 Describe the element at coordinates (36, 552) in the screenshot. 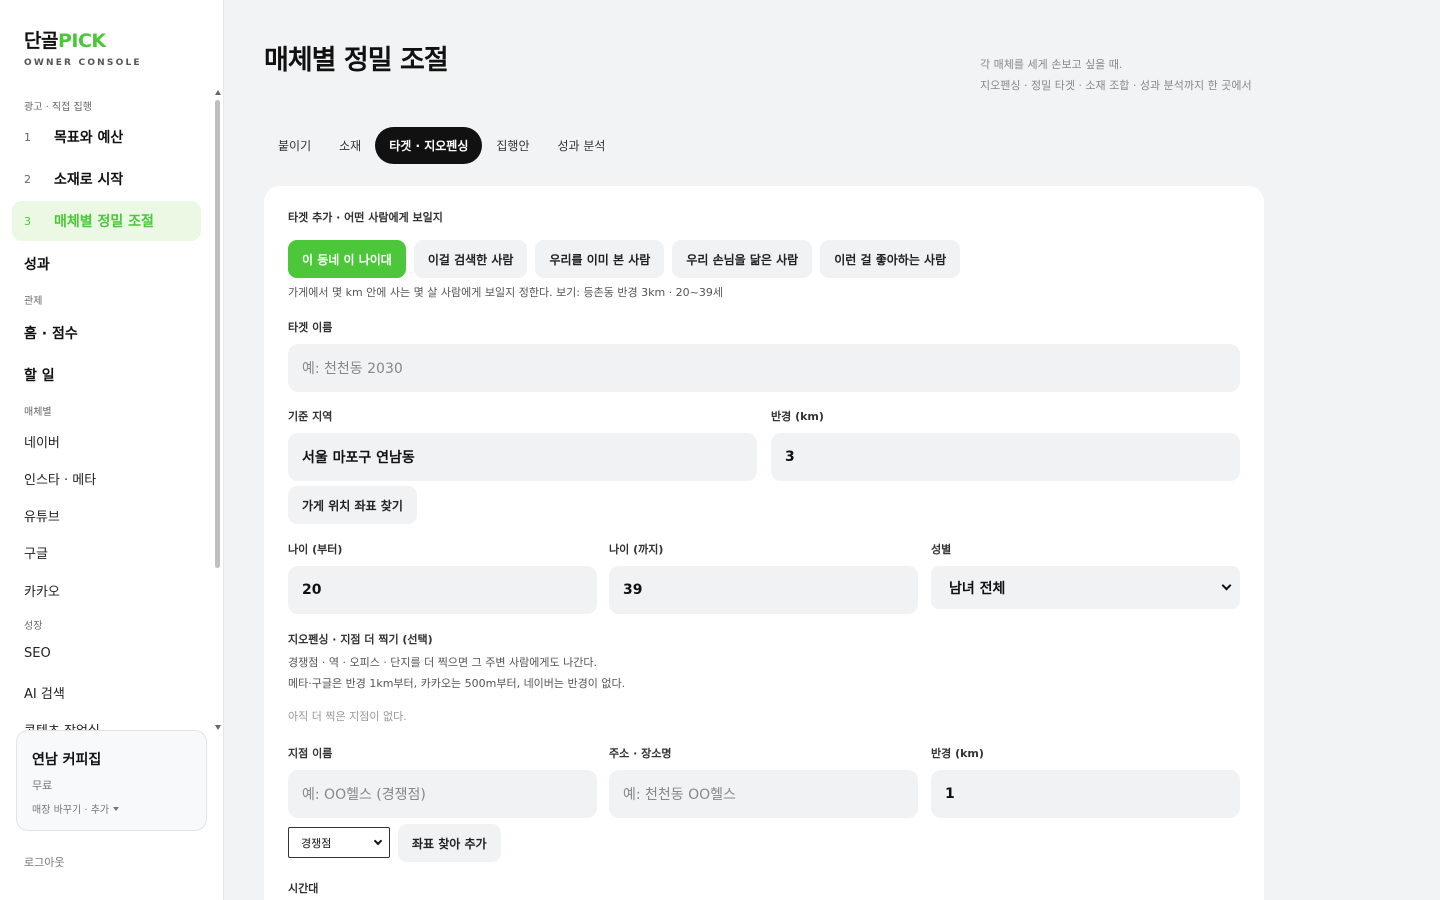

I see `sidebar-item-google: 구글` at that location.